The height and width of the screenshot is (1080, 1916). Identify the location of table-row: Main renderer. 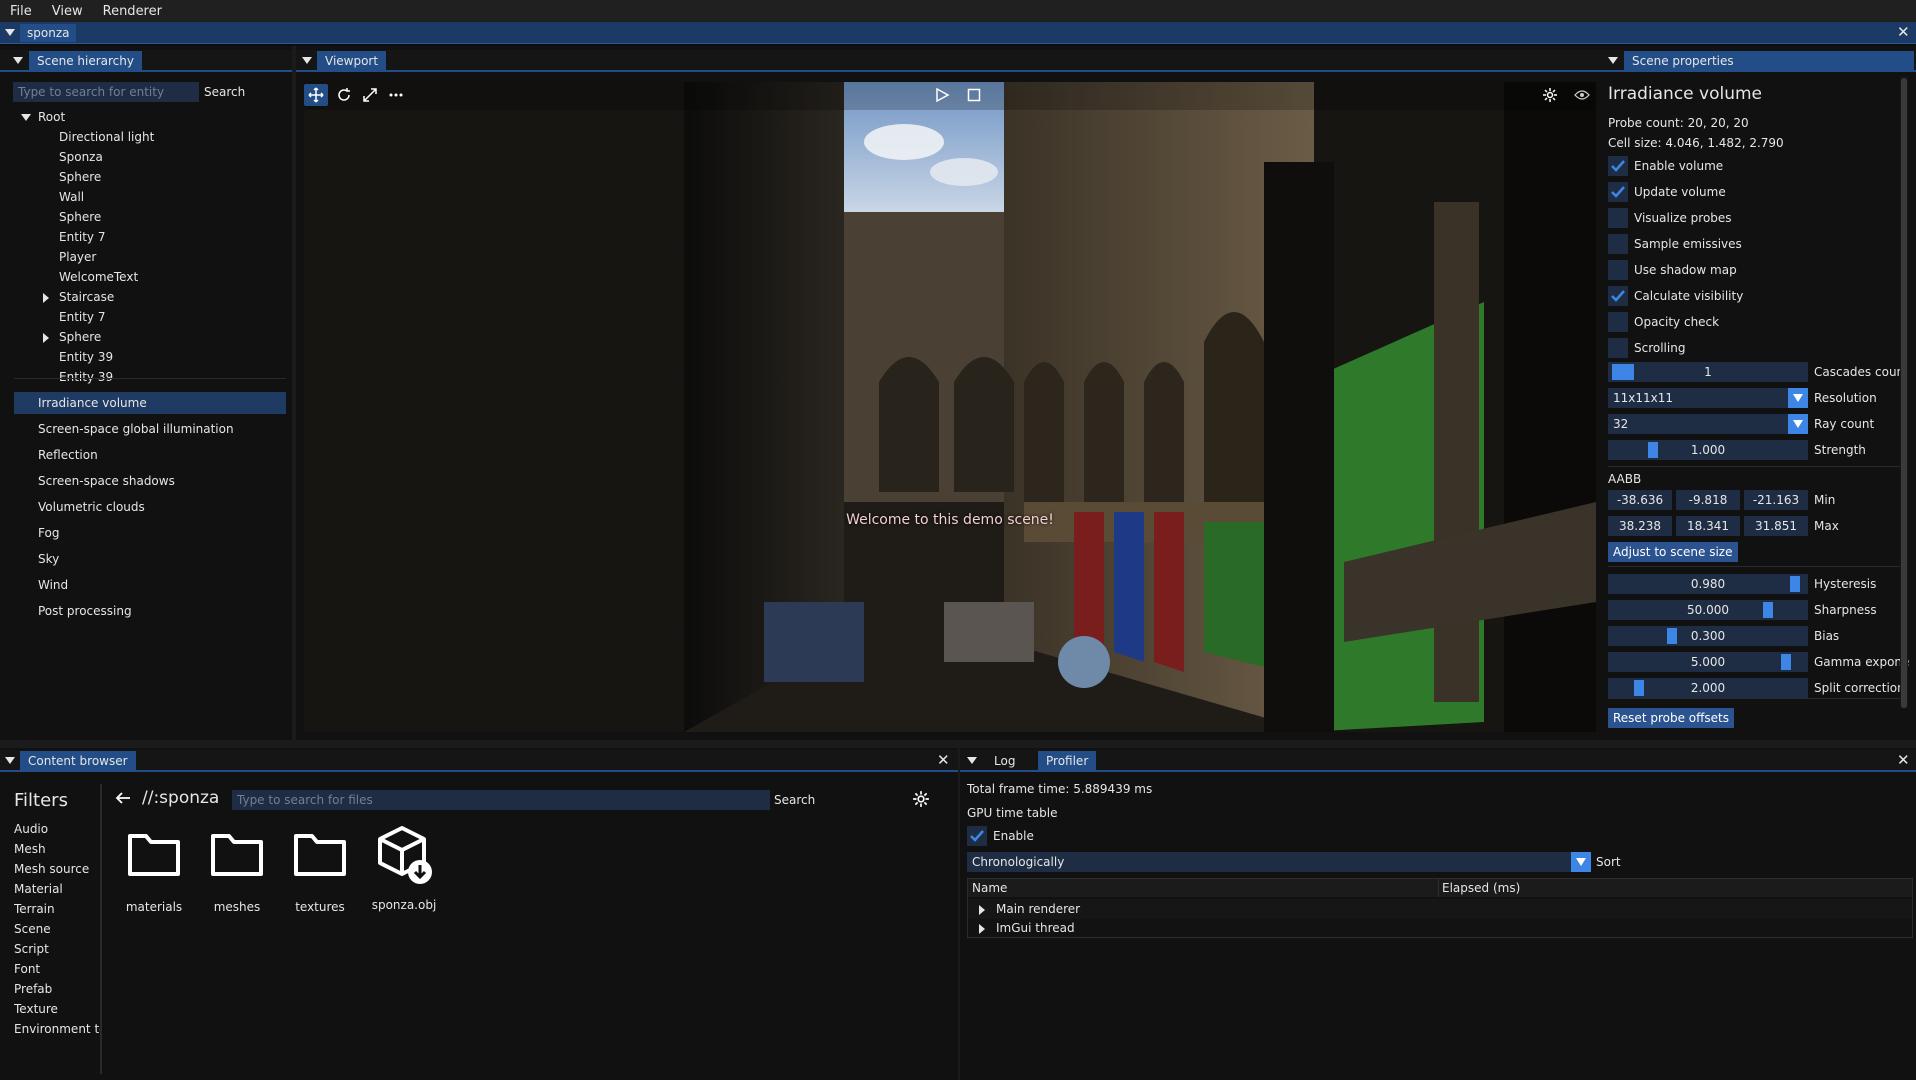
(1440, 909).